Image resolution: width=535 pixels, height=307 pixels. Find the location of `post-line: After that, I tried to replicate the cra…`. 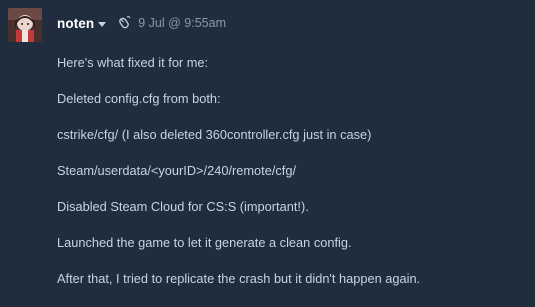

post-line: After that, I tried to replicate the cra… is located at coordinates (239, 278).